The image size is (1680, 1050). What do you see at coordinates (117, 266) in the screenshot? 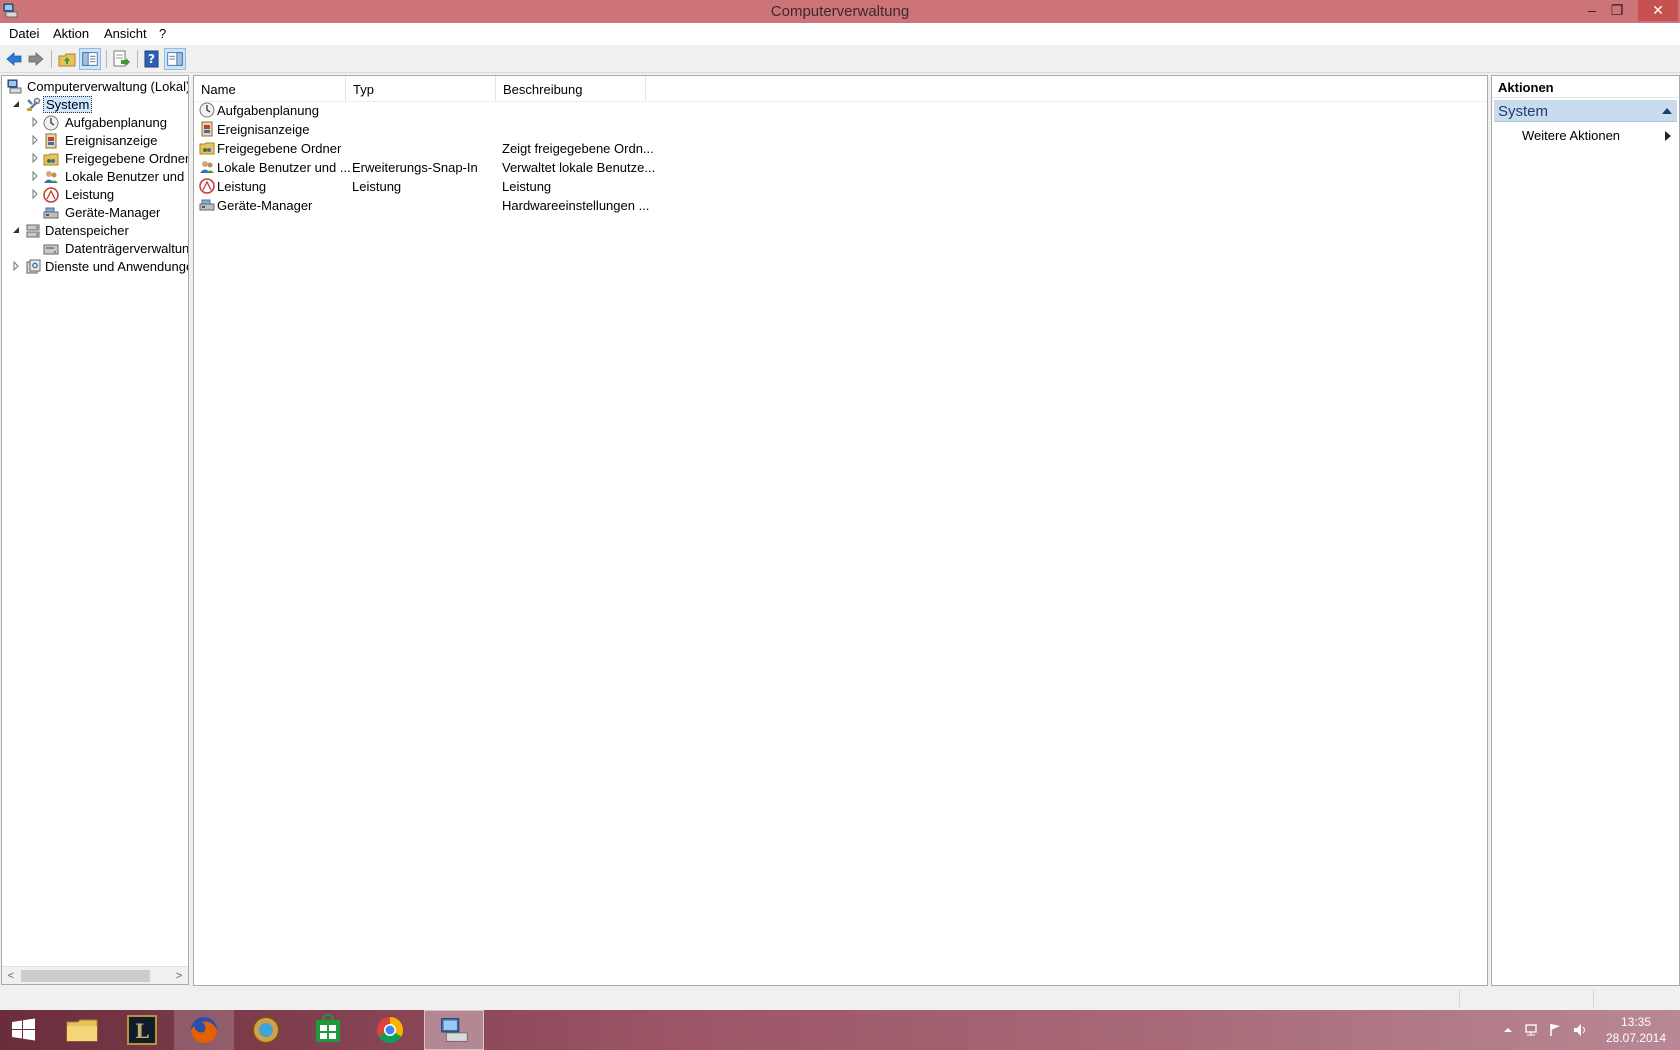
I see `tree-label-dienste: Dienste und Anwendungen` at bounding box center [117, 266].